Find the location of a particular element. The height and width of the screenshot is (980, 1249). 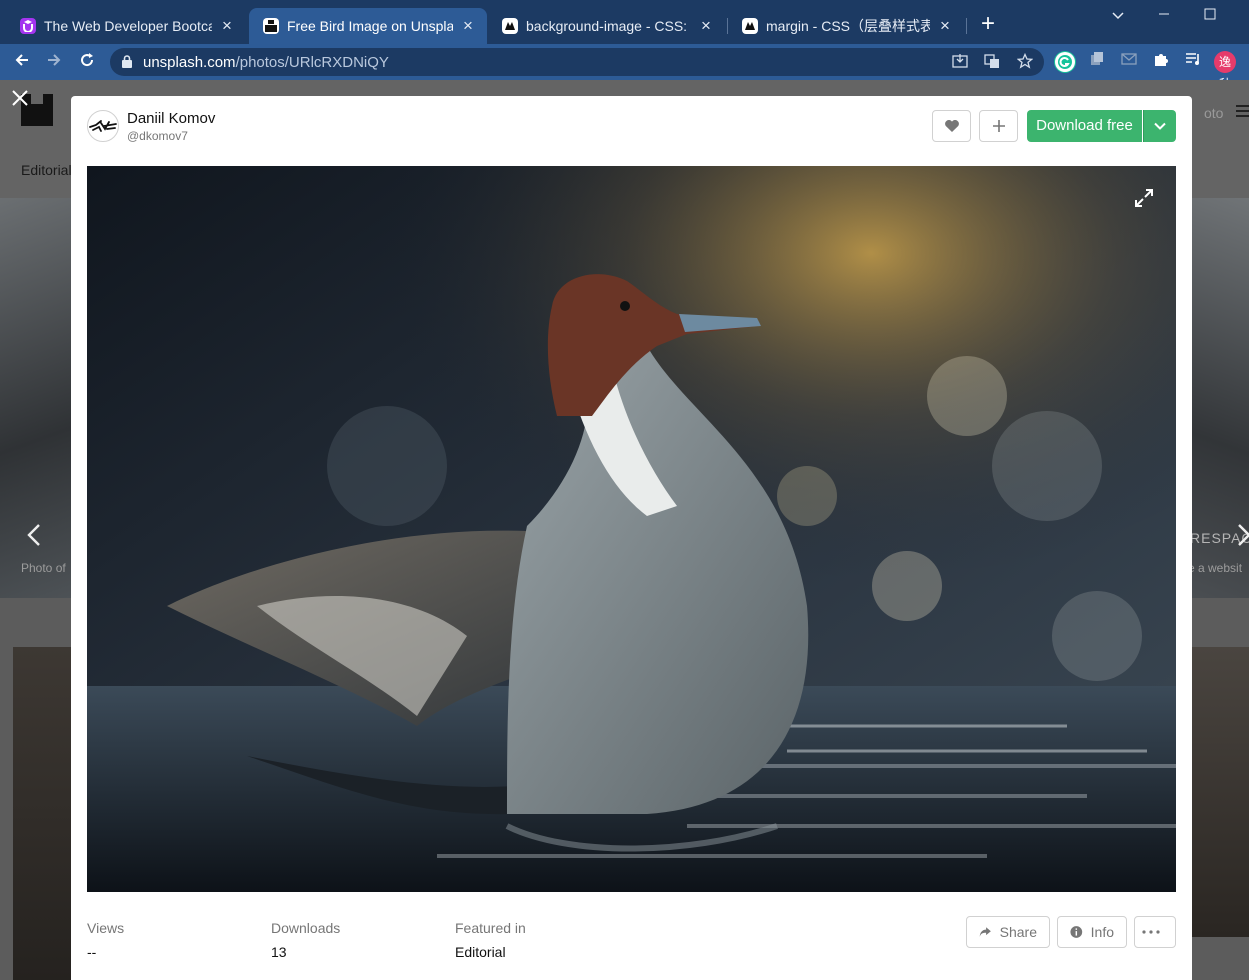

info-icon is located at coordinates (1076, 932).